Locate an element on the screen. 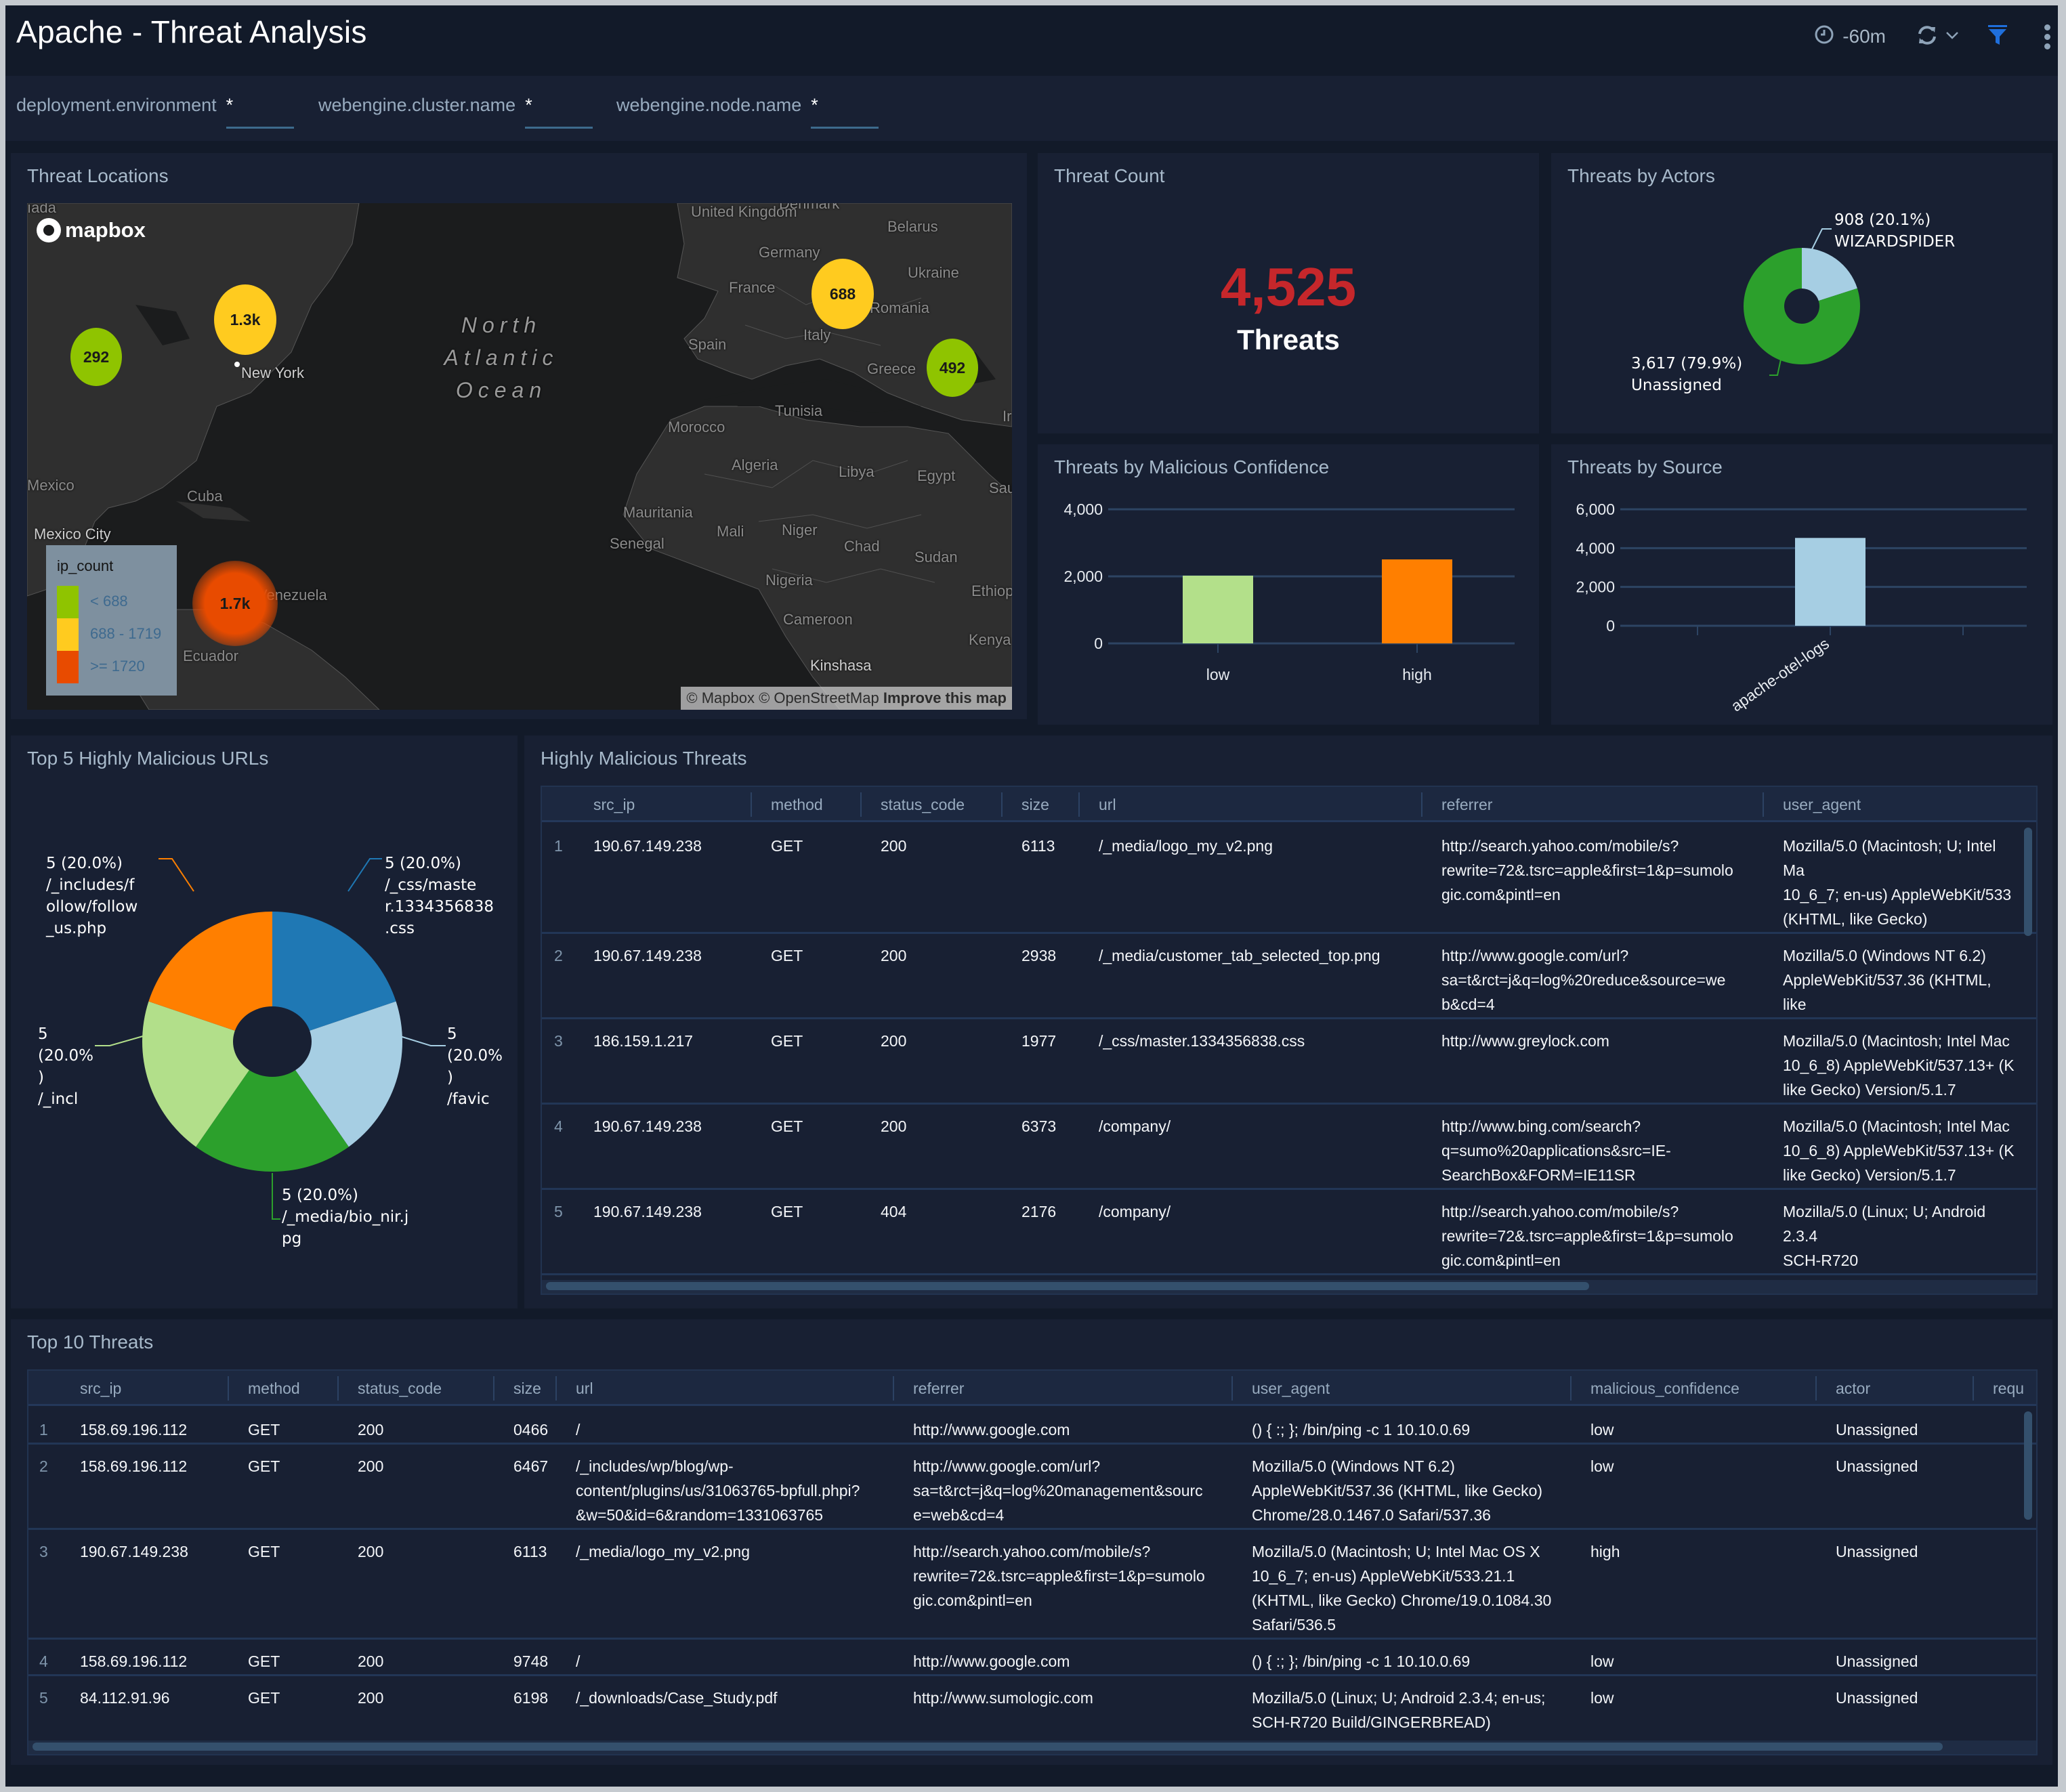  filter-webengine-node-name: webengine.node.name * is located at coordinates (747, 112).